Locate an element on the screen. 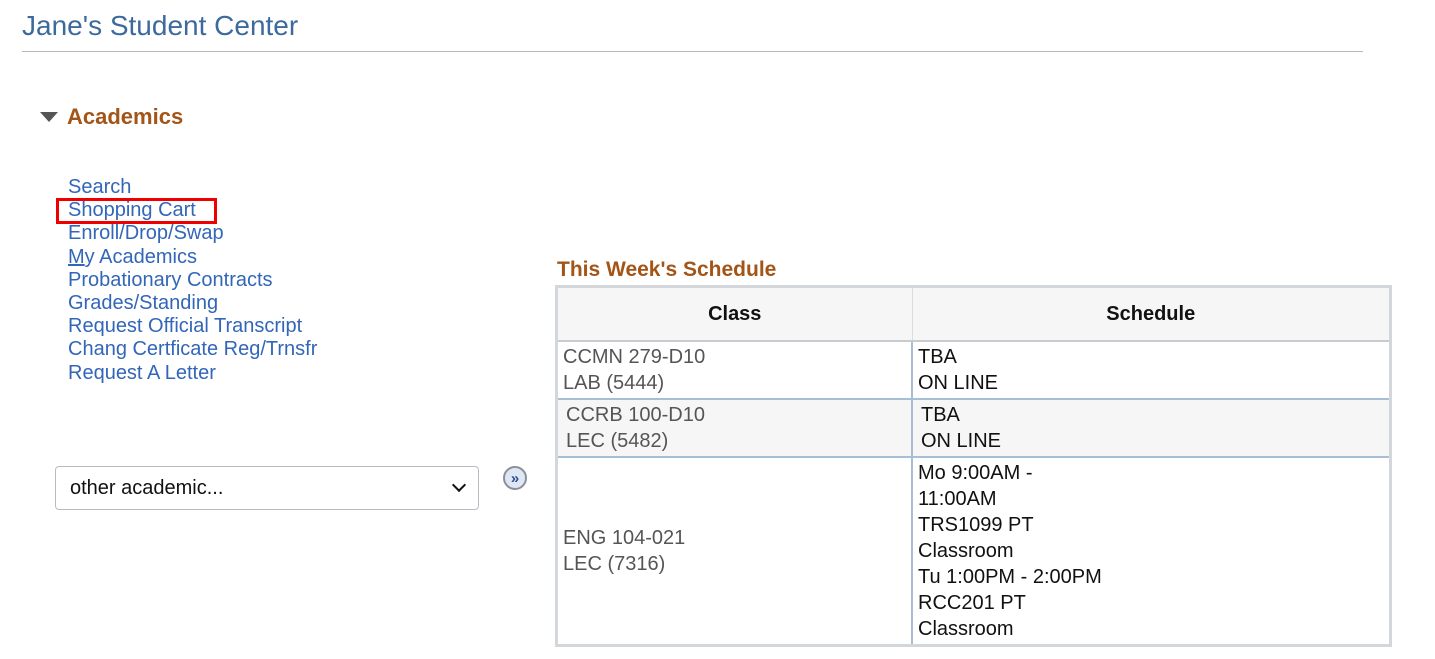 Image resolution: width=1435 pixels, height=659 pixels. schedule-line: Tu 1:00PM - 2:00PM is located at coordinates (1010, 577).